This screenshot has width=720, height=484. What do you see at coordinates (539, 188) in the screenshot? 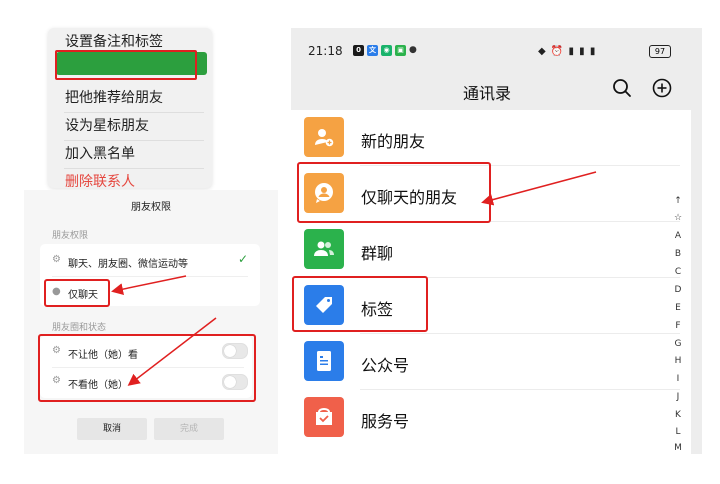
I see `arrow-chat-only-friends` at bounding box center [539, 188].